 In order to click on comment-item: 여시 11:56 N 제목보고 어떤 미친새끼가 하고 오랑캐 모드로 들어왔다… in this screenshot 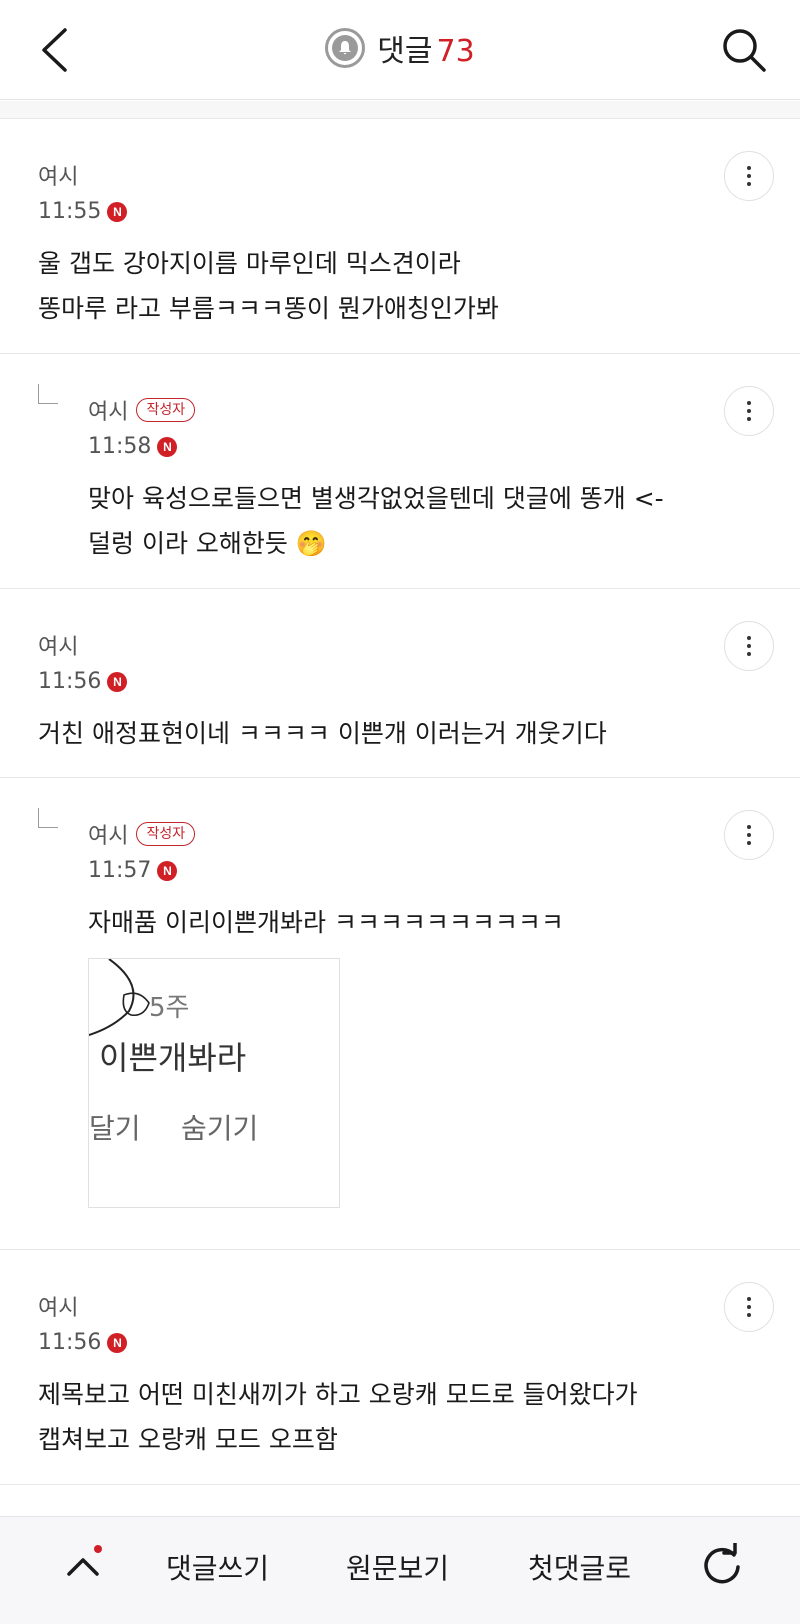, I will do `click(400, 1367)`.